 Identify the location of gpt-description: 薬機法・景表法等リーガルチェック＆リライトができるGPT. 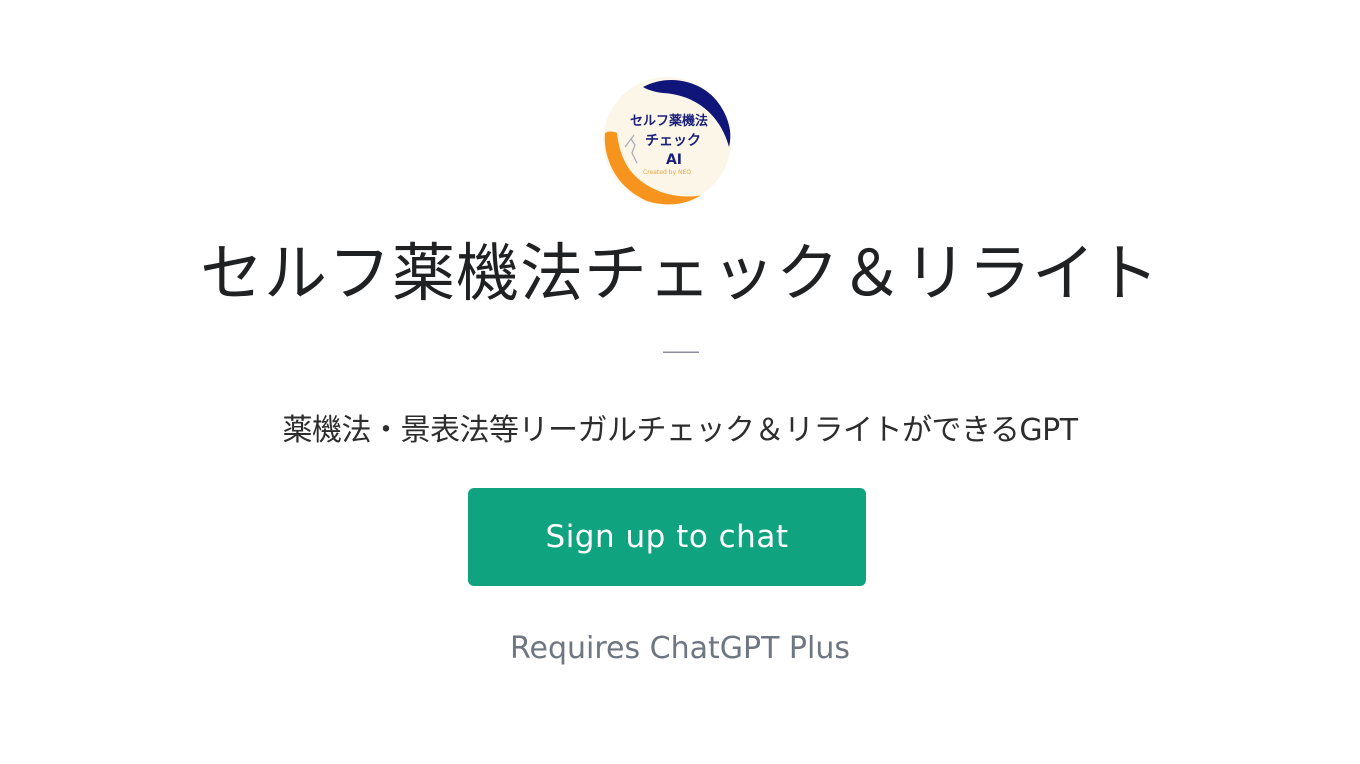
(680, 430).